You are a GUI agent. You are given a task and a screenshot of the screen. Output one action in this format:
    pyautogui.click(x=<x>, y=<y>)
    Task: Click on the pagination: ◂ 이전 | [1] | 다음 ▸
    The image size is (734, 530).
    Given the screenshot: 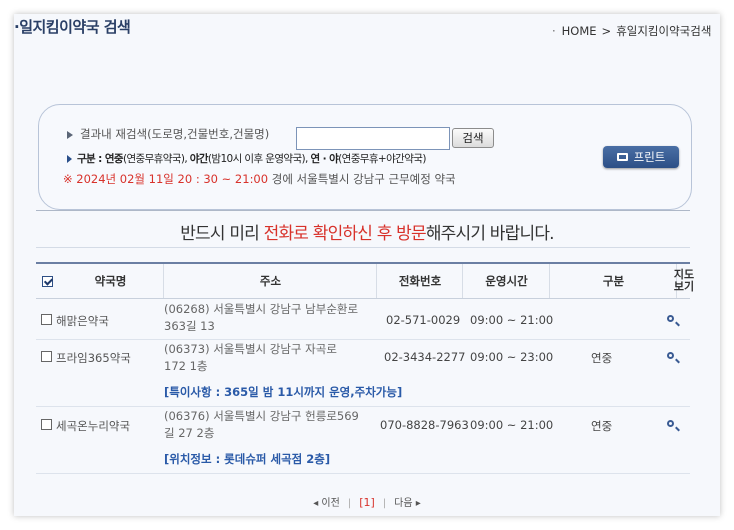 What is the action you would take?
    pyautogui.click(x=367, y=501)
    